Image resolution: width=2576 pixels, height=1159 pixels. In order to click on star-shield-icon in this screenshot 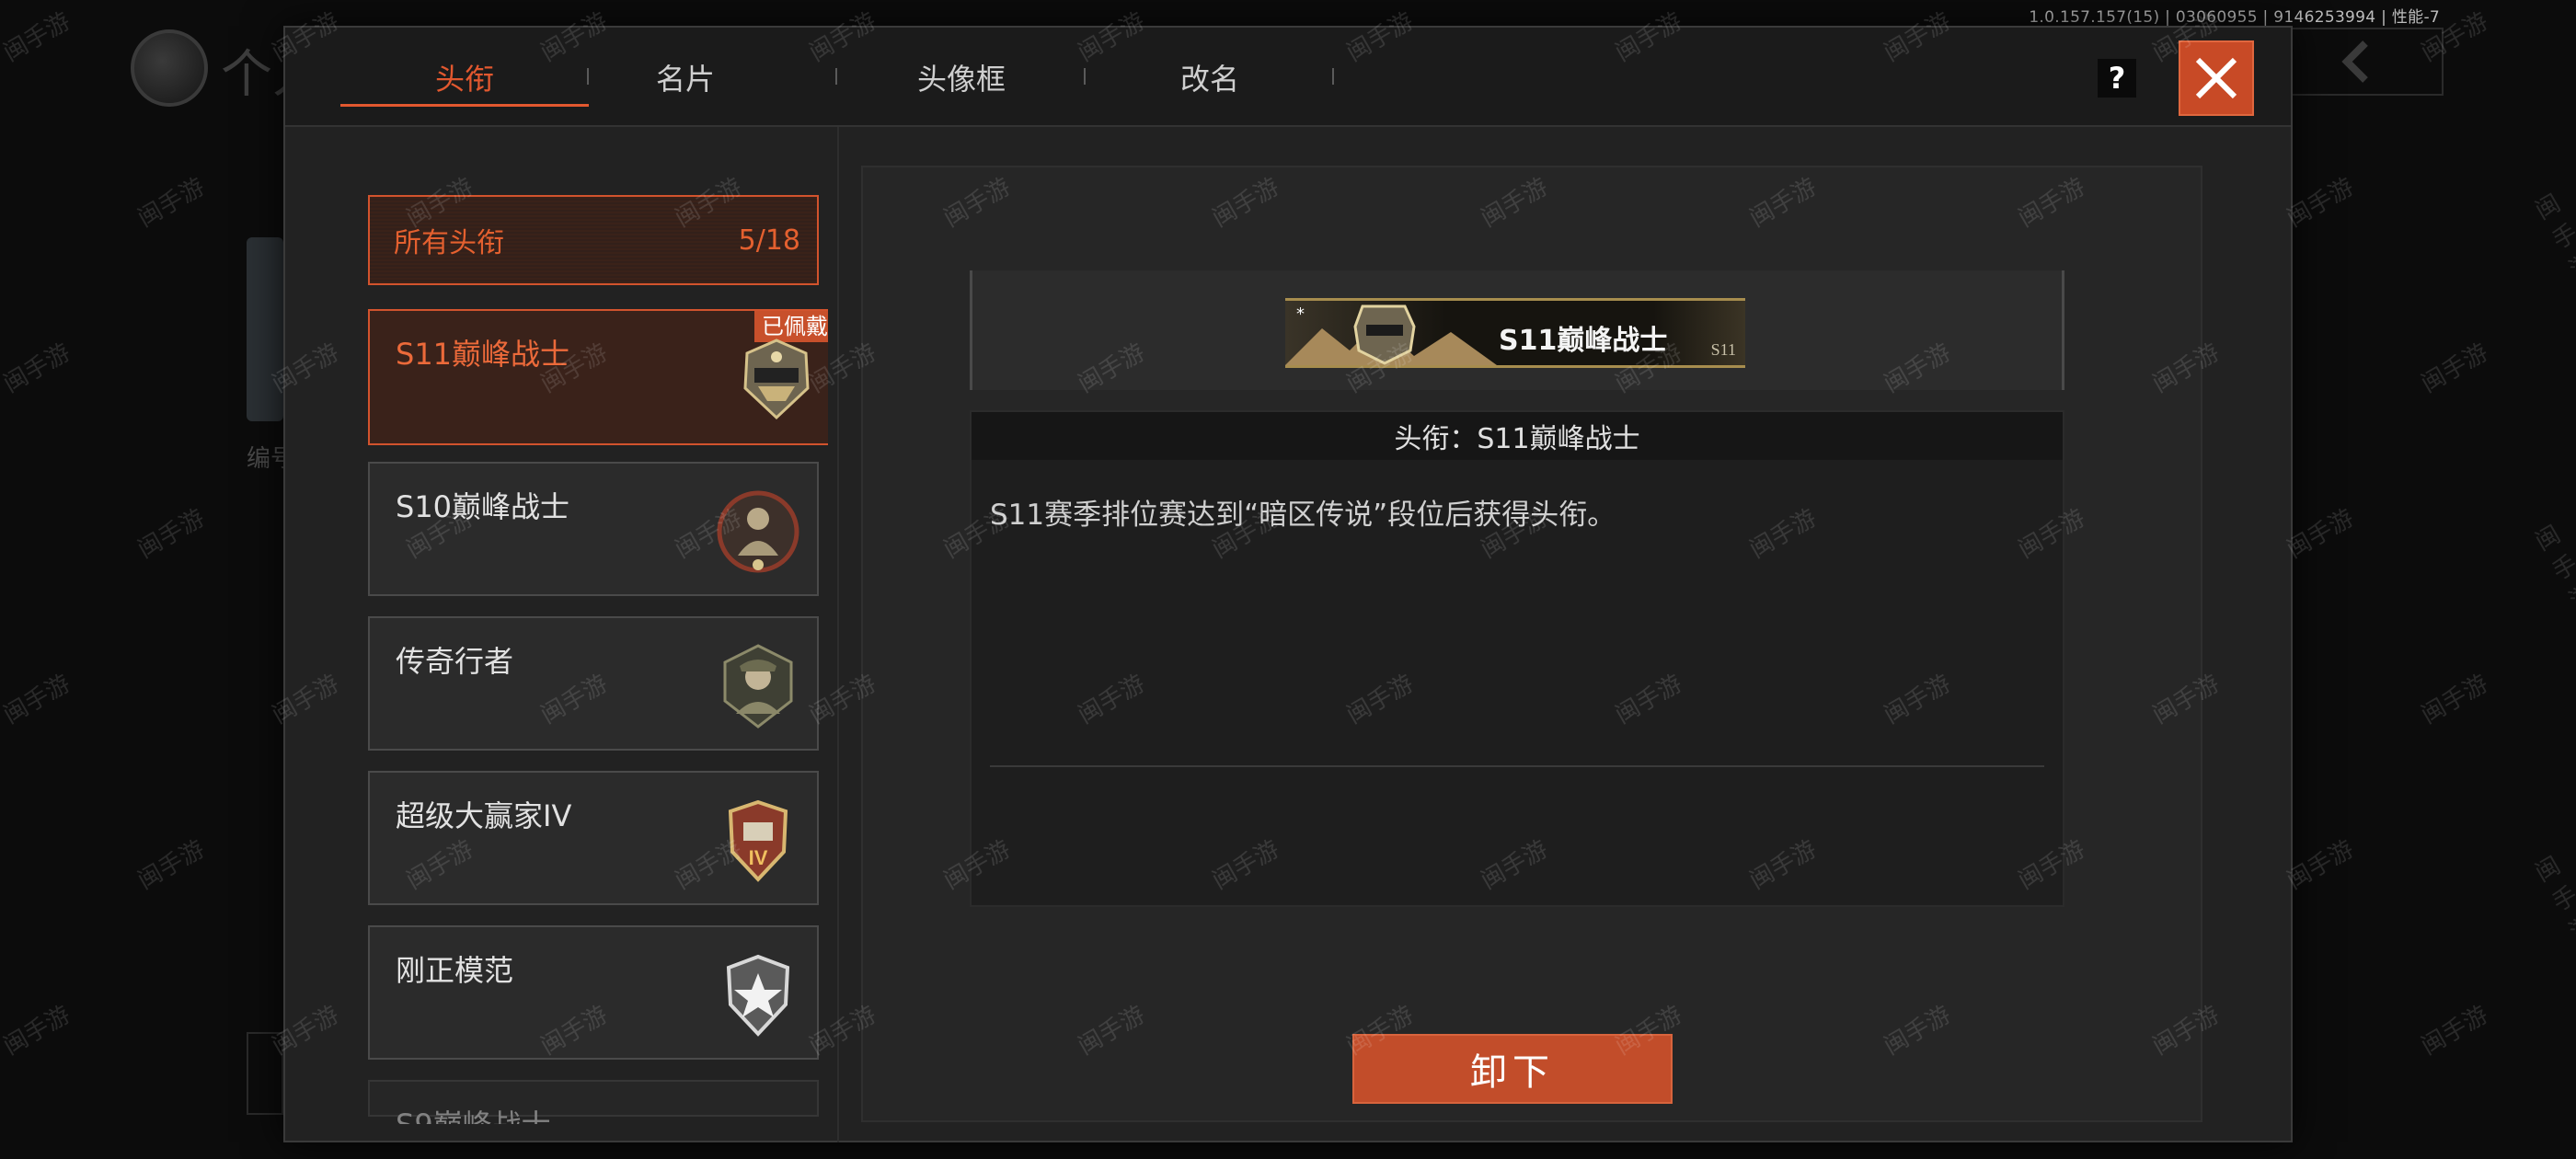, I will do `click(758, 995)`.